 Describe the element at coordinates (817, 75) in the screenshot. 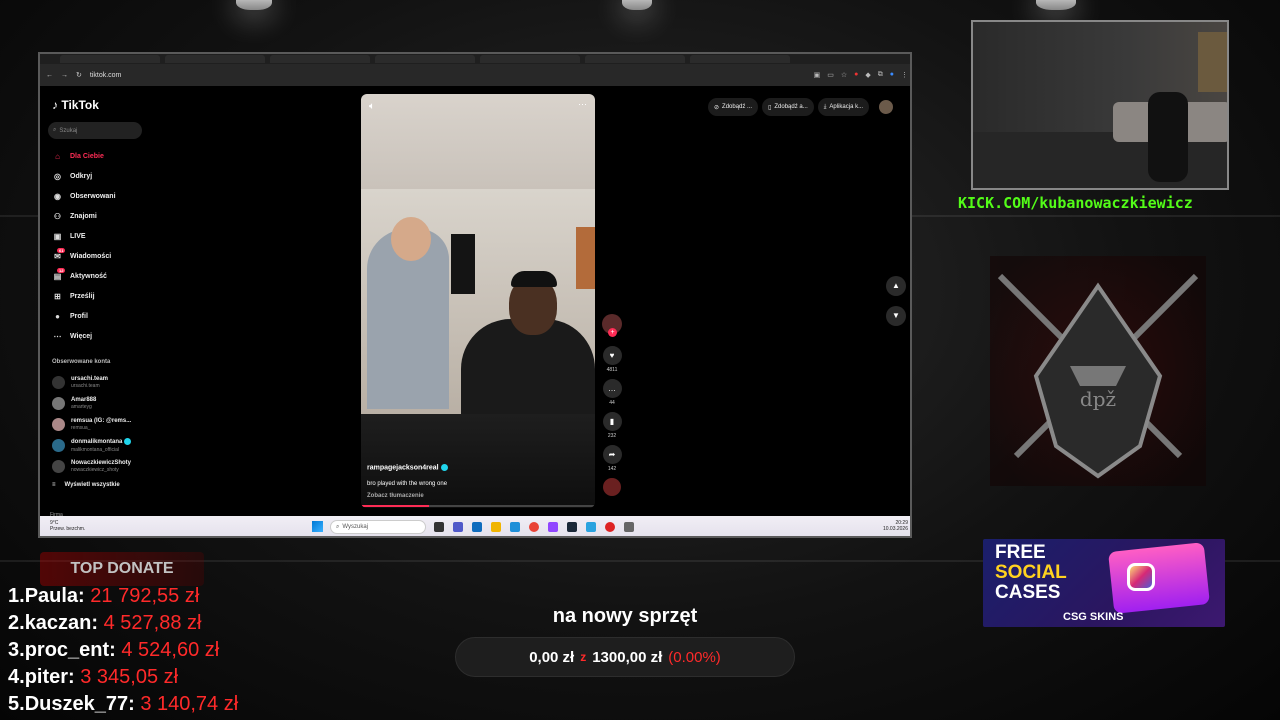

I see `translate-icon: ▣` at that location.